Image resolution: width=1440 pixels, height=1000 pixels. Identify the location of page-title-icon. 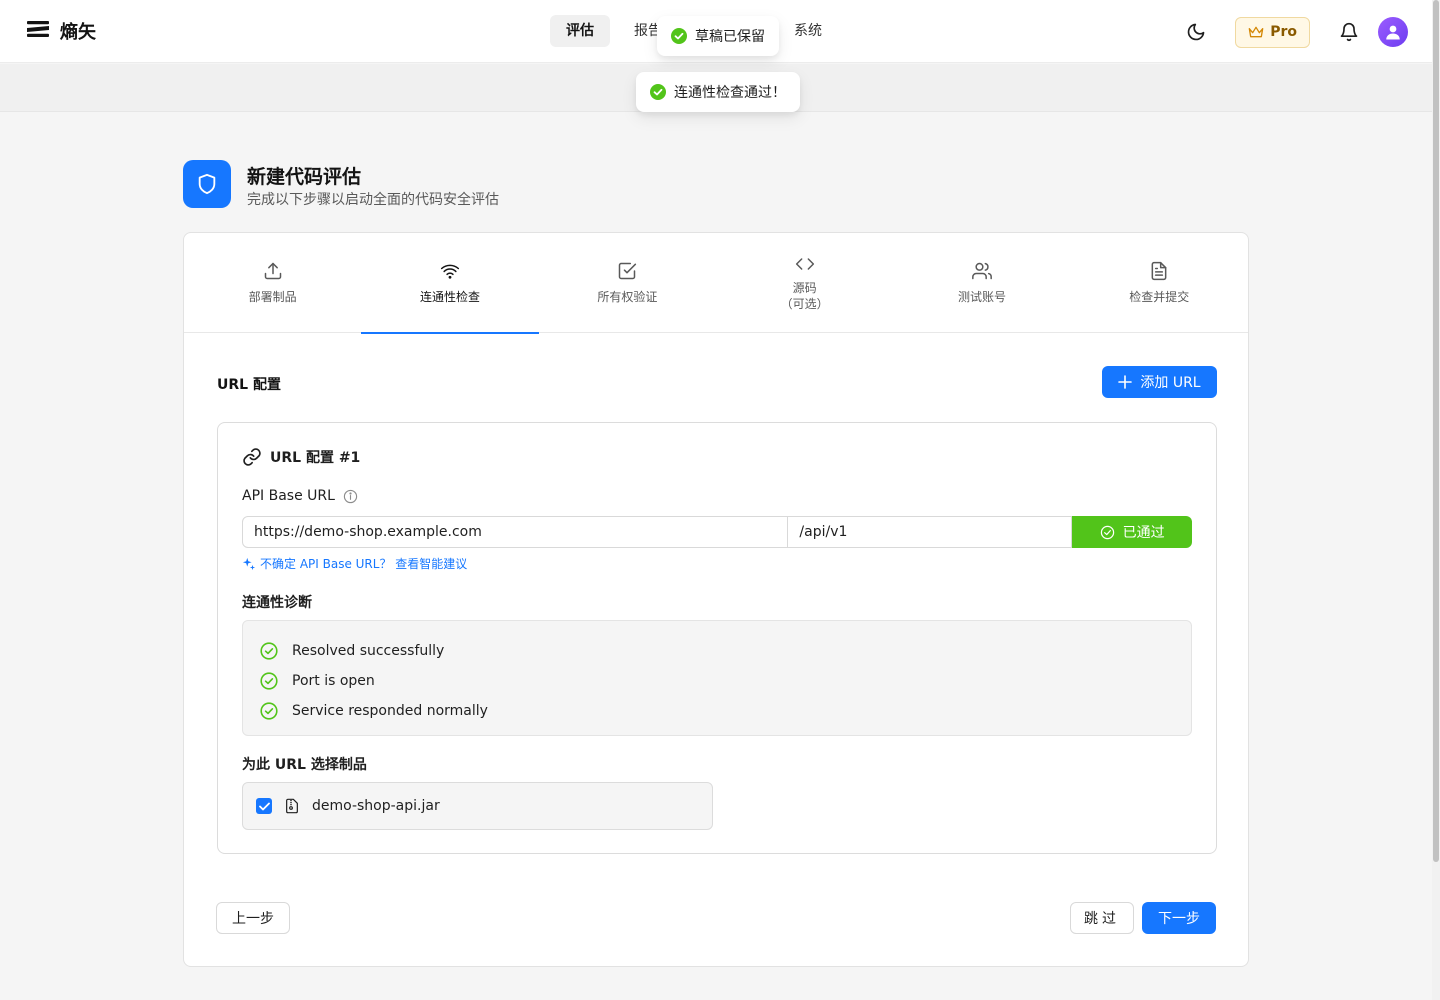
(207, 184).